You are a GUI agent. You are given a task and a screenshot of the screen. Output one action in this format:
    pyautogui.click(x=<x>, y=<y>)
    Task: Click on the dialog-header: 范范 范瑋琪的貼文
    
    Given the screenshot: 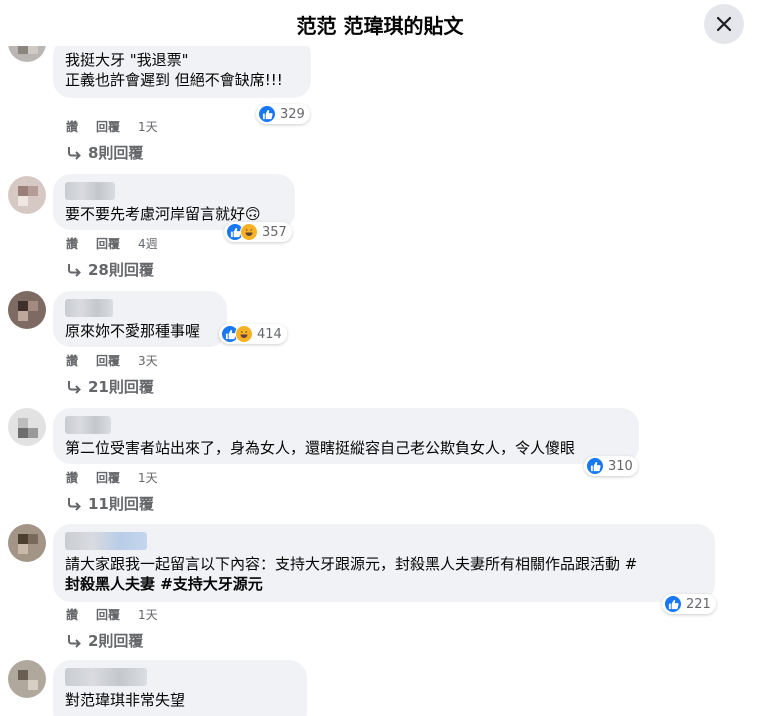 What is the action you would take?
    pyautogui.click(x=380, y=23)
    